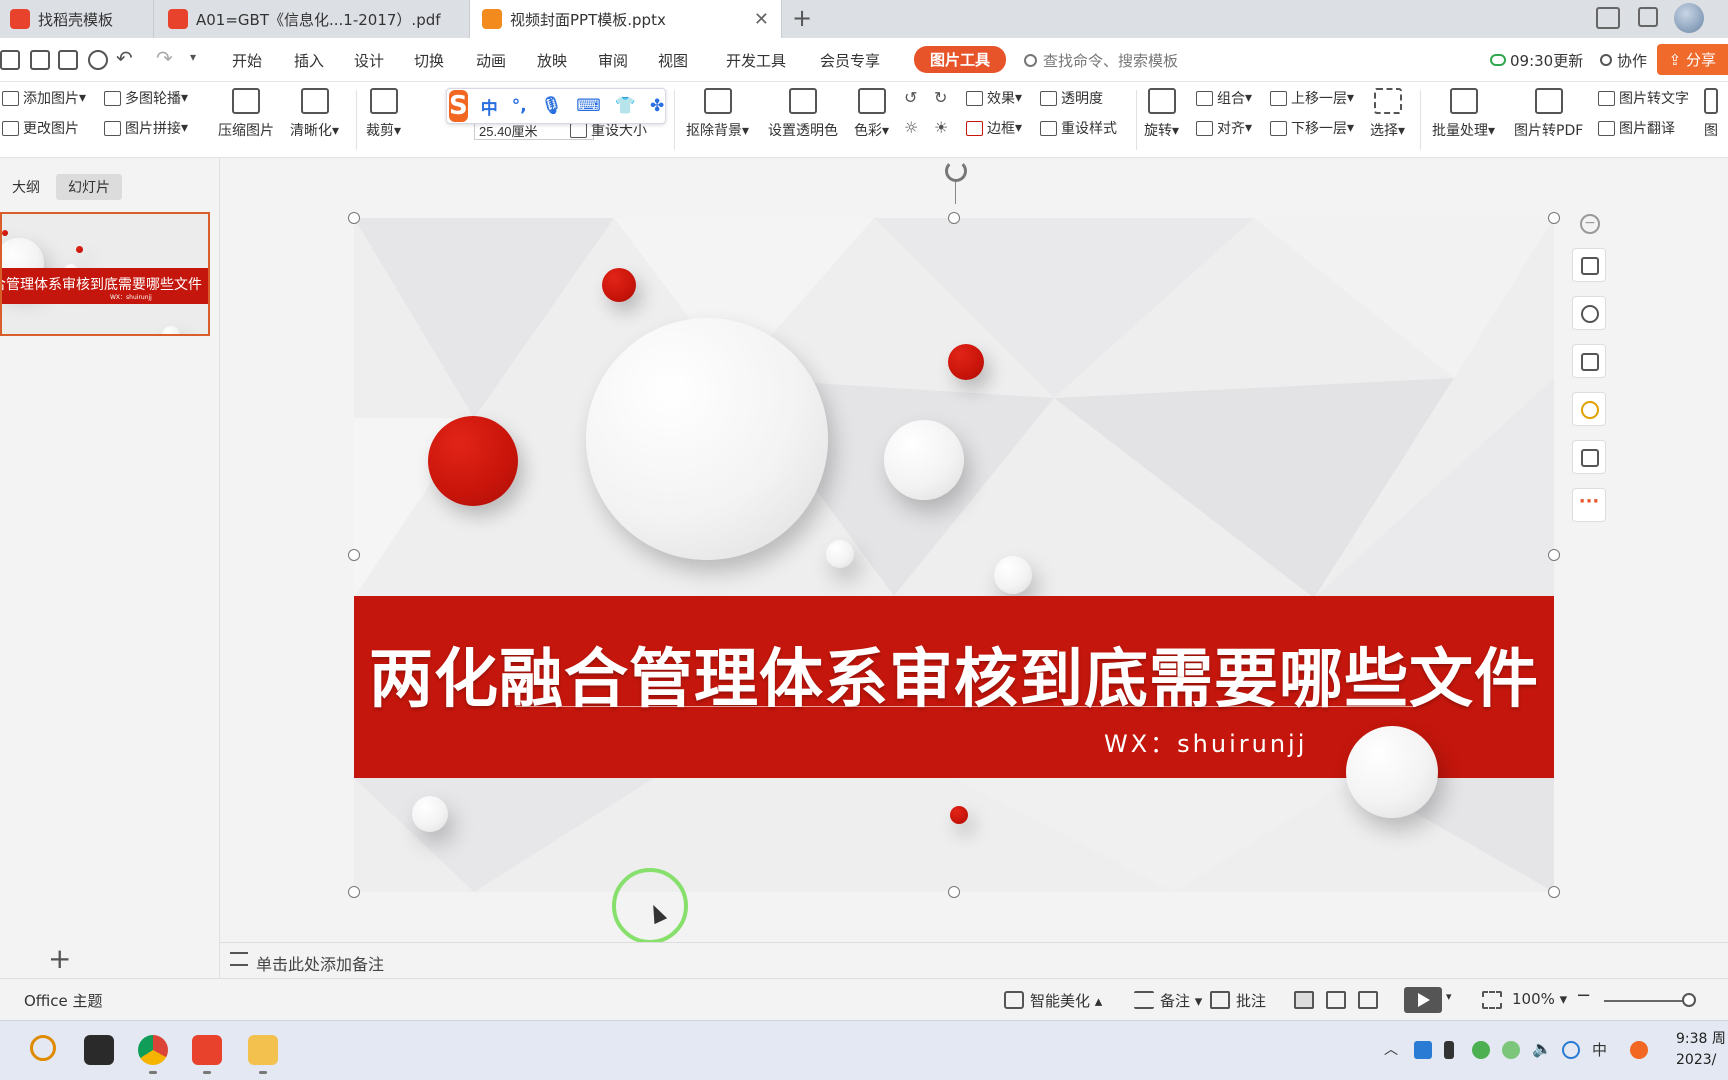 The image size is (1728, 1080). What do you see at coordinates (40, 60) in the screenshot?
I see `export-icon` at bounding box center [40, 60].